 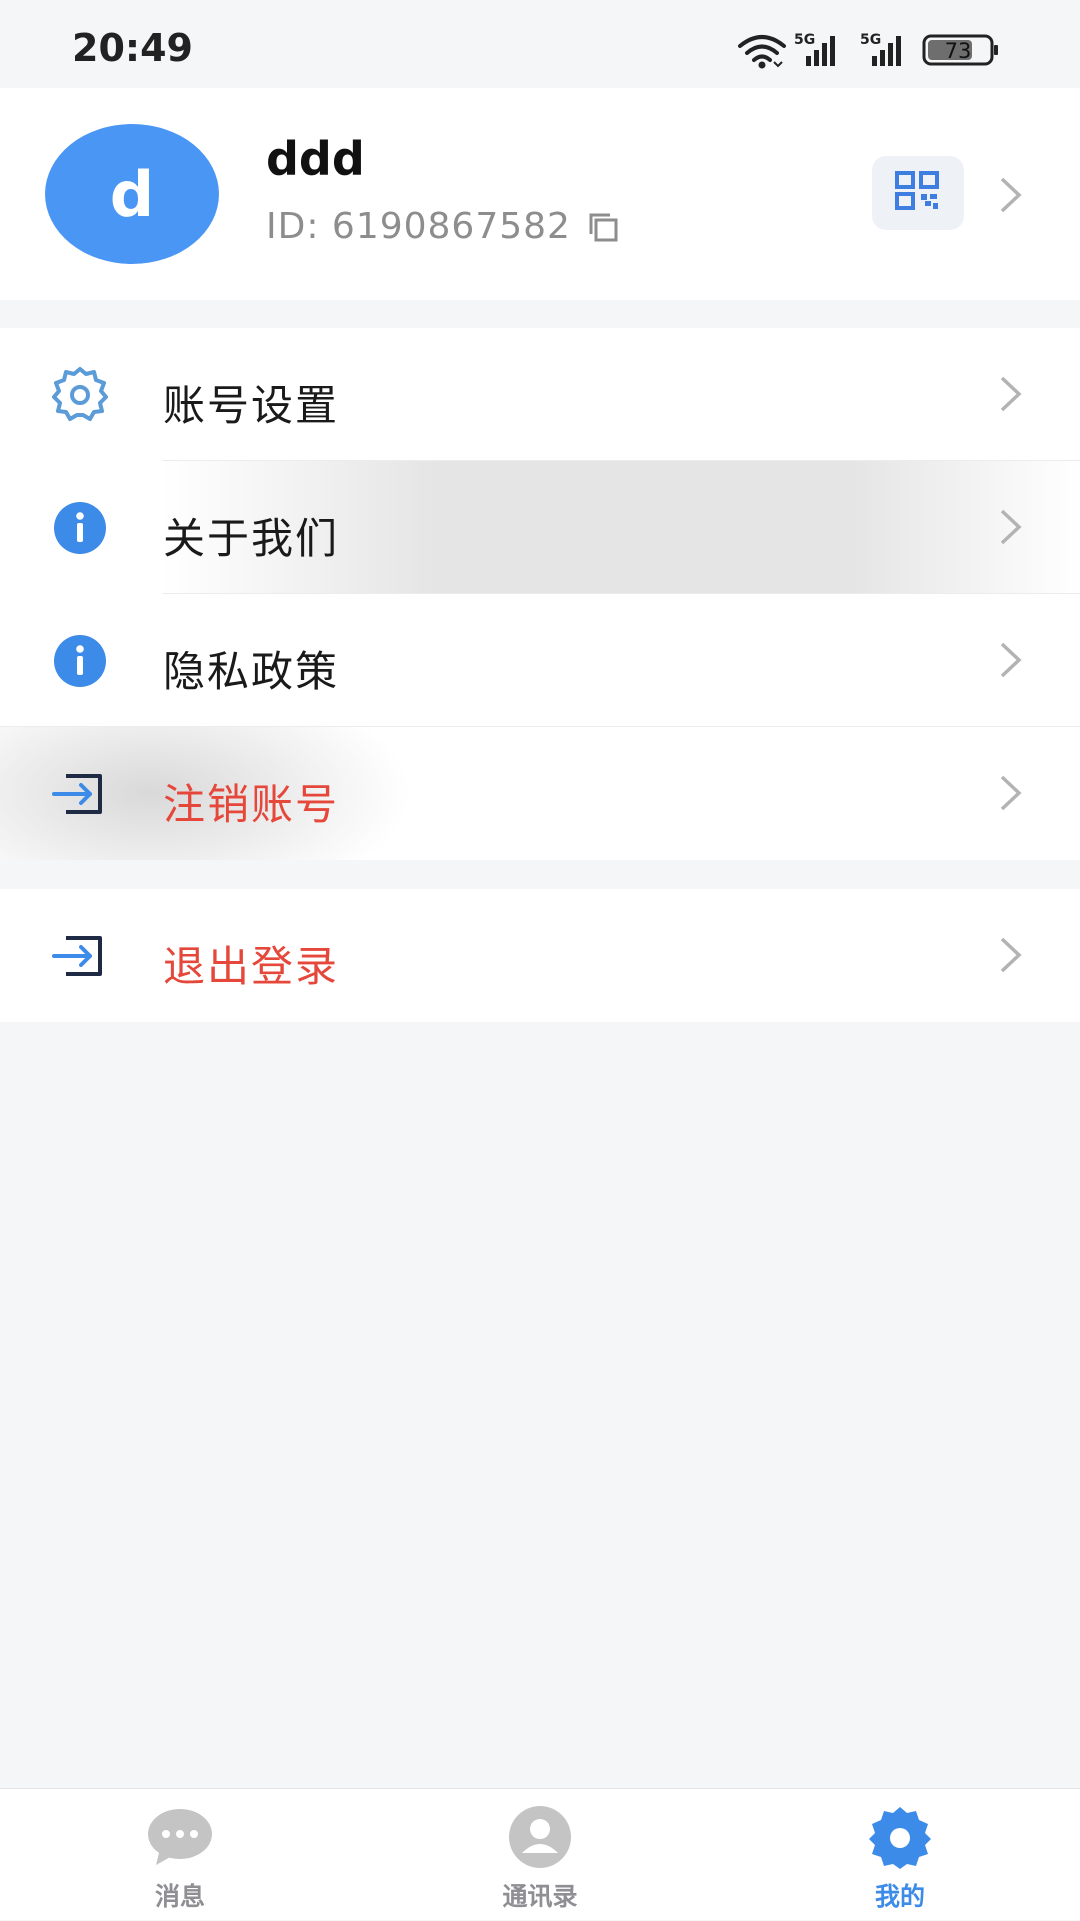 I want to click on tab-messages: 消息, so click(x=180, y=1855).